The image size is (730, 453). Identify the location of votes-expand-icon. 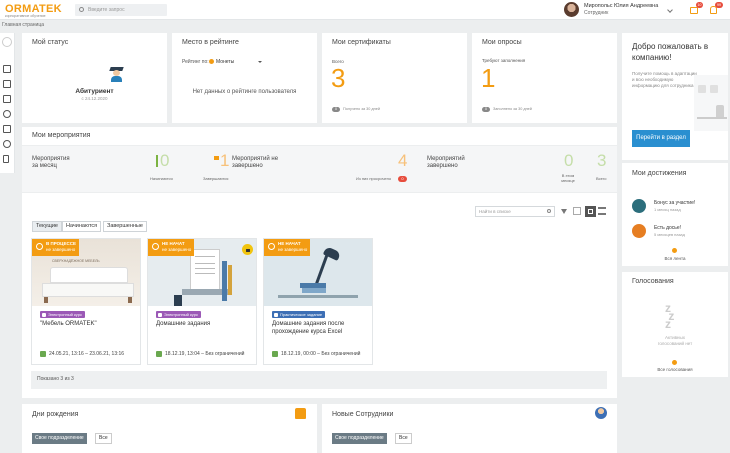
(674, 362).